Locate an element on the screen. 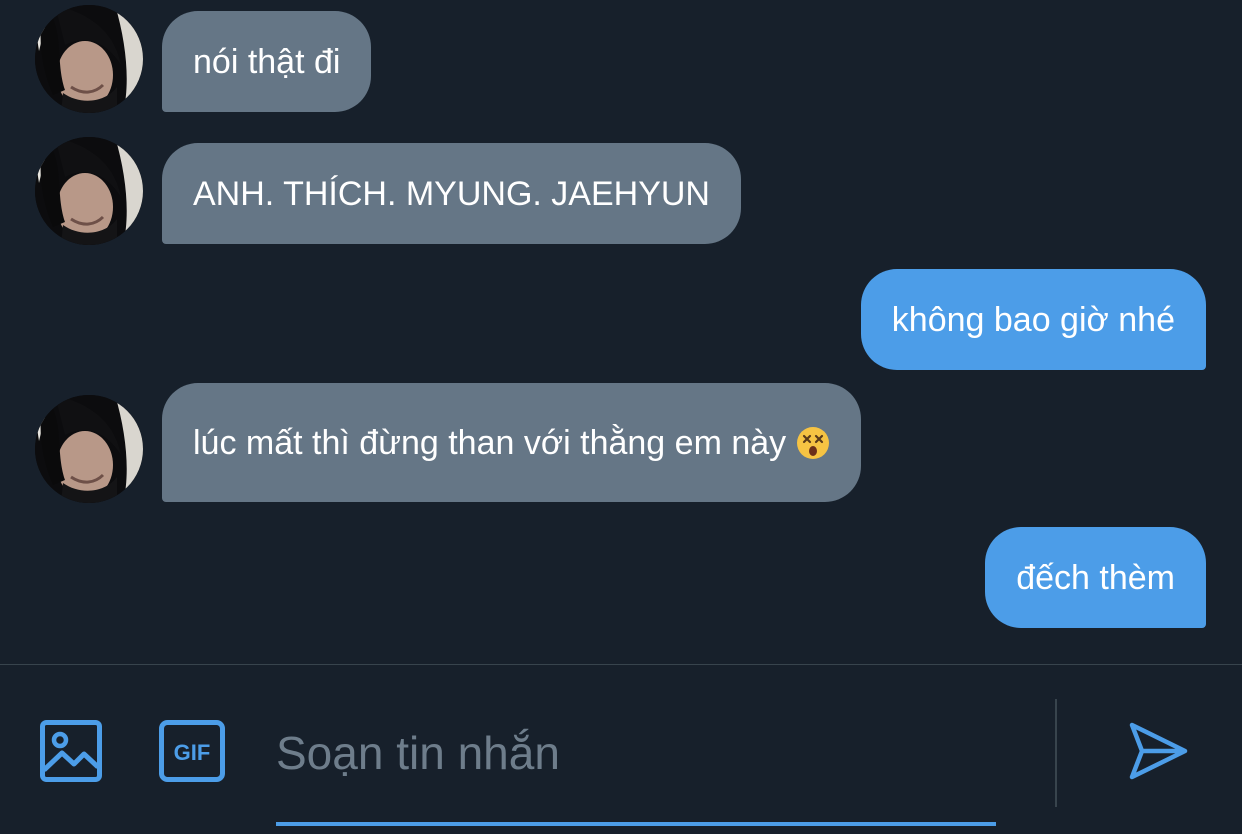 This screenshot has height=834, width=1242. message-bubble-received: lúc mất thì đừng than với thằng em này is located at coordinates (512, 442).